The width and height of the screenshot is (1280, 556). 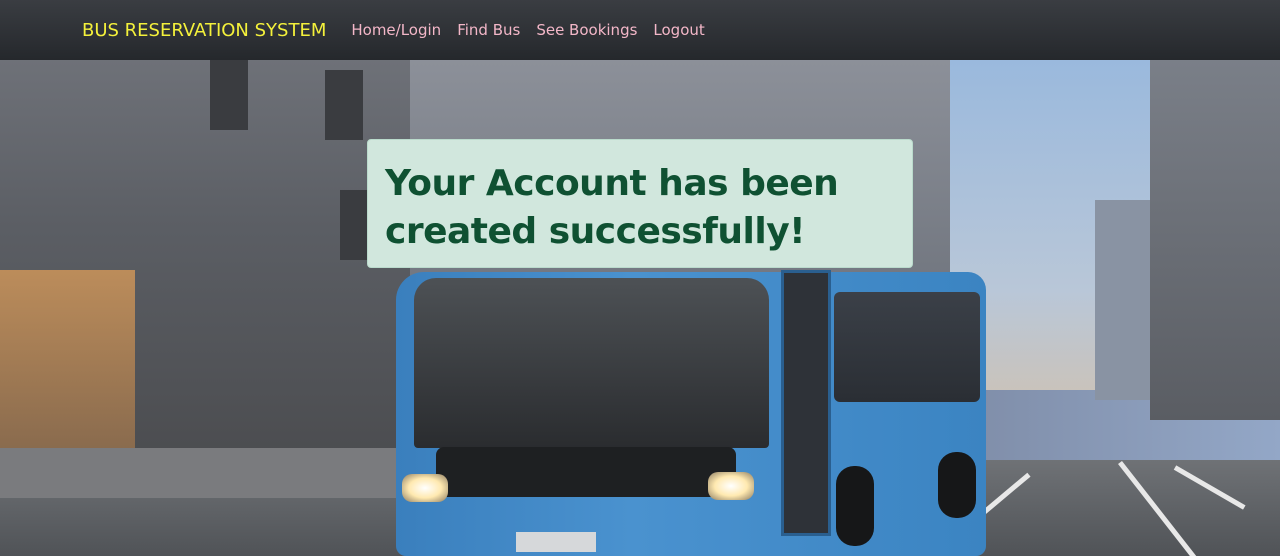 I want to click on bus-door, so click(x=806, y=403).